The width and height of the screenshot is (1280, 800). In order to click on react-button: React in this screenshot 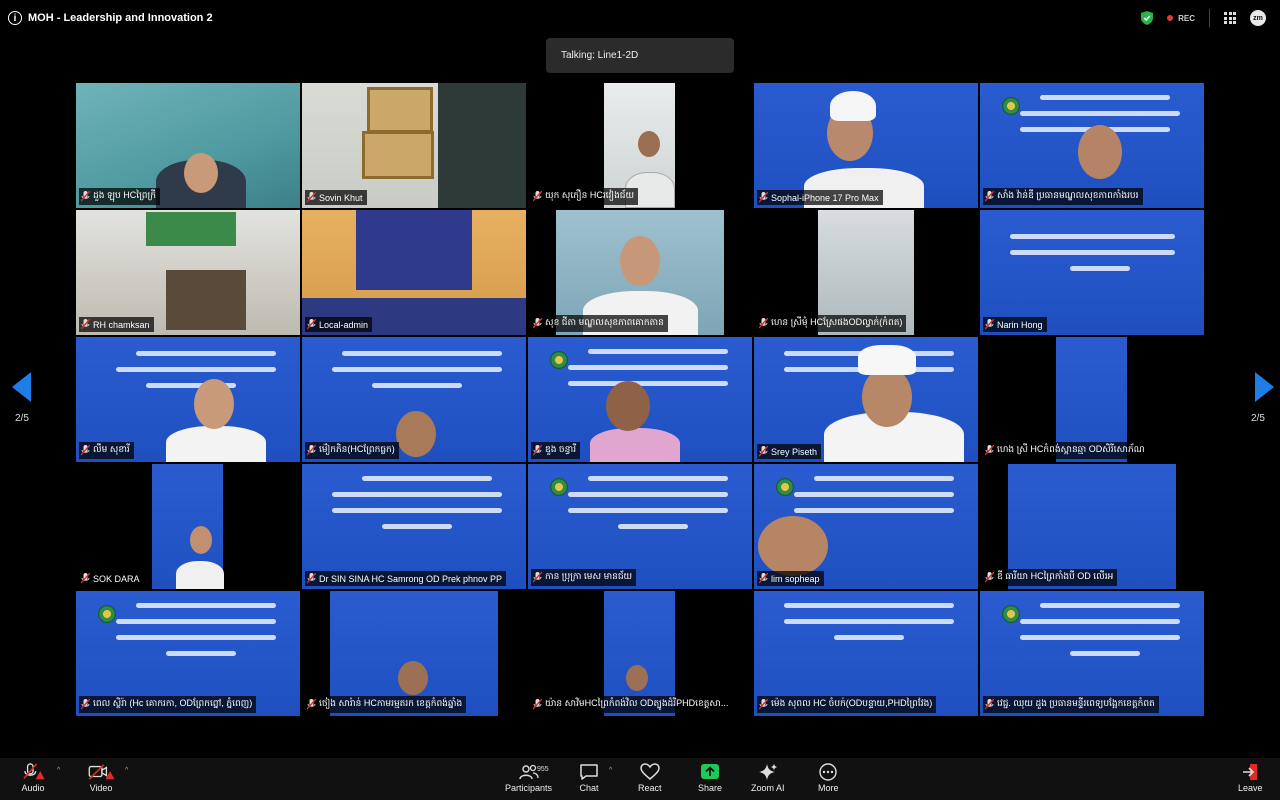, I will do `click(650, 778)`.